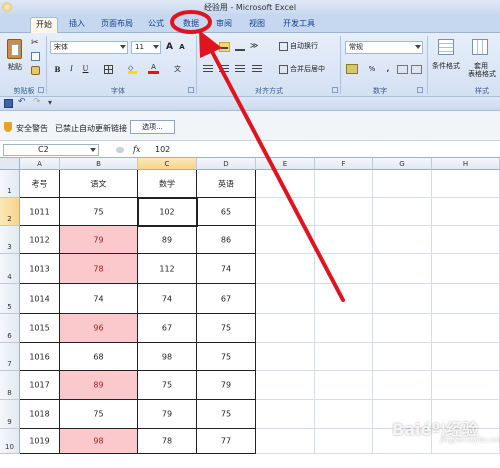 This screenshot has width=500, height=468. What do you see at coordinates (57, 69) in the screenshot?
I see `bold-button: B` at bounding box center [57, 69].